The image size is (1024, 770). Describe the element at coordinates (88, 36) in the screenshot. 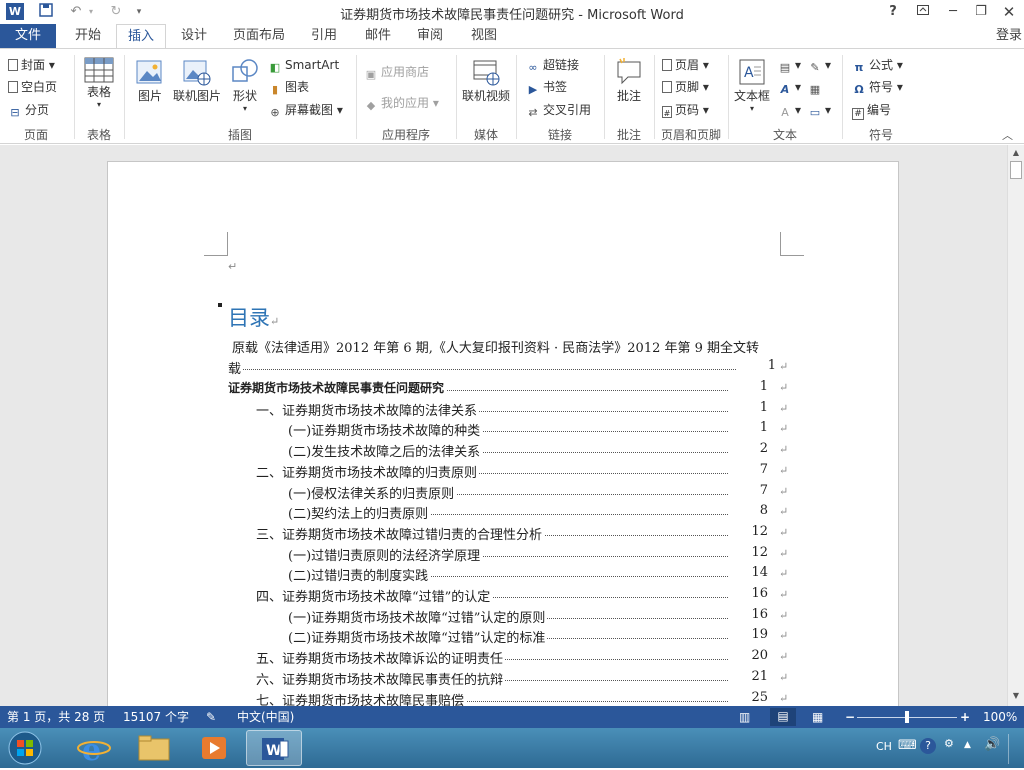

I see `tab-home: 开始` at that location.